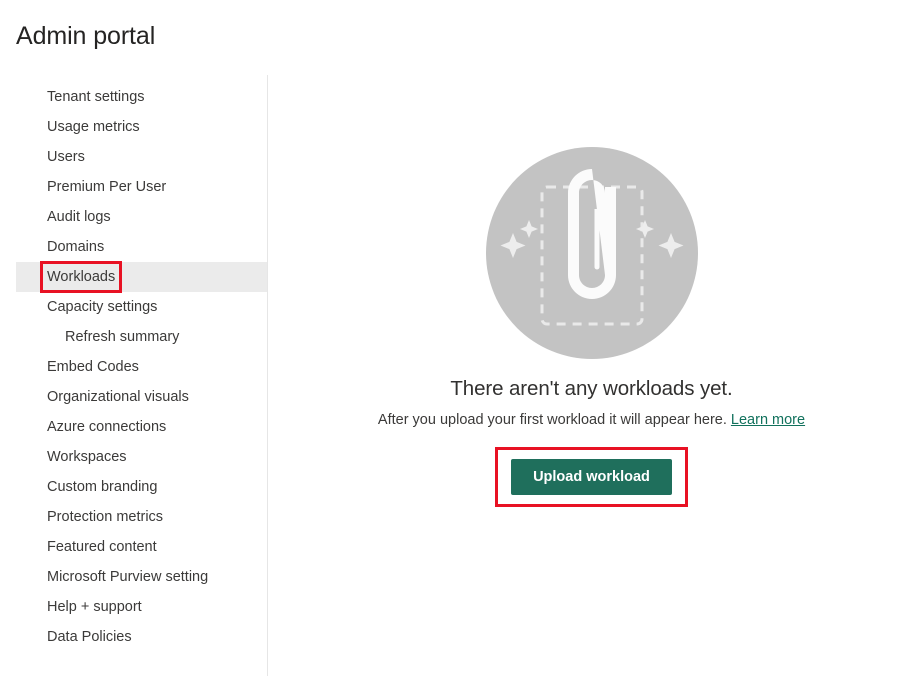  What do you see at coordinates (81, 277) in the screenshot?
I see `sidebar-item-label: Workloads` at bounding box center [81, 277].